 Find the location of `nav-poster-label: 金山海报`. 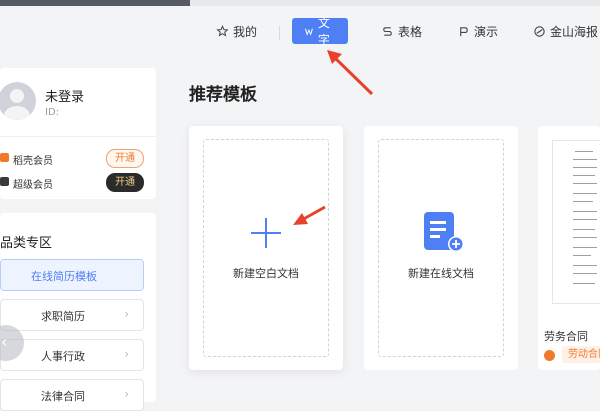

nav-poster-label: 金山海报 is located at coordinates (574, 31).